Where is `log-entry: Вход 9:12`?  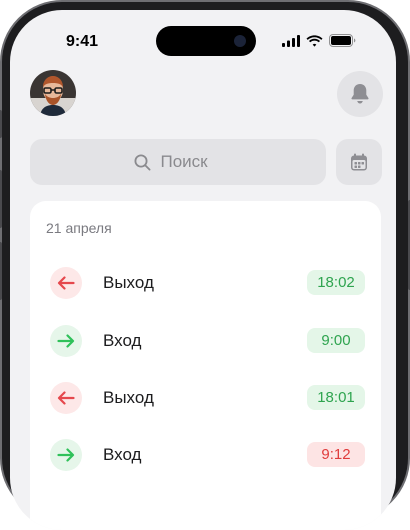
log-entry: Вход 9:12 is located at coordinates (205, 455).